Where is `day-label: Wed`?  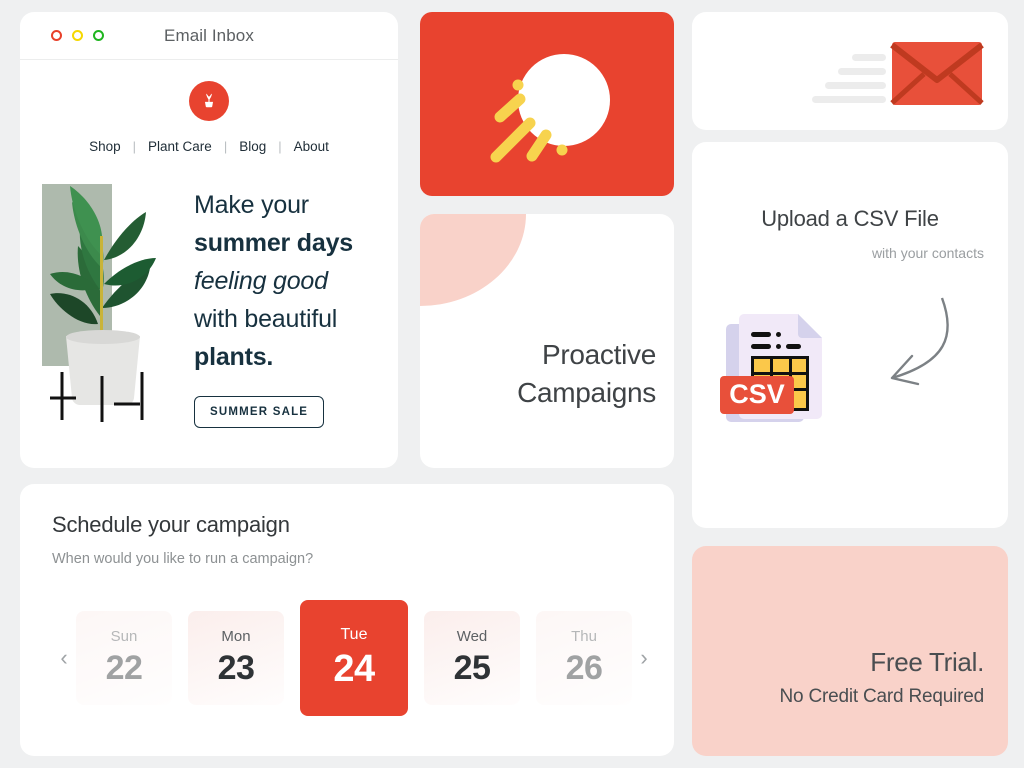 day-label: Wed is located at coordinates (472, 636).